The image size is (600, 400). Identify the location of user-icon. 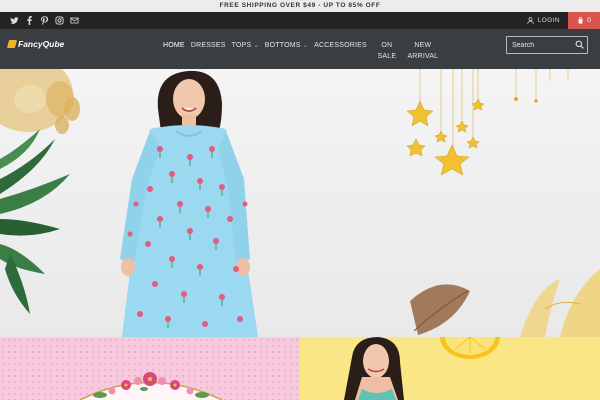
(530, 20).